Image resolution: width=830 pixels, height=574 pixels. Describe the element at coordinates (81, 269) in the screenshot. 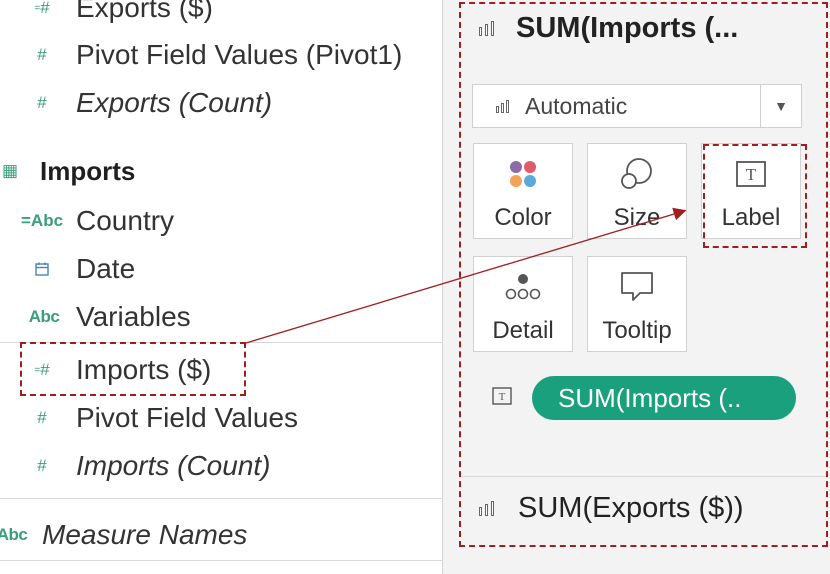

I see `field-date: Date` at that location.